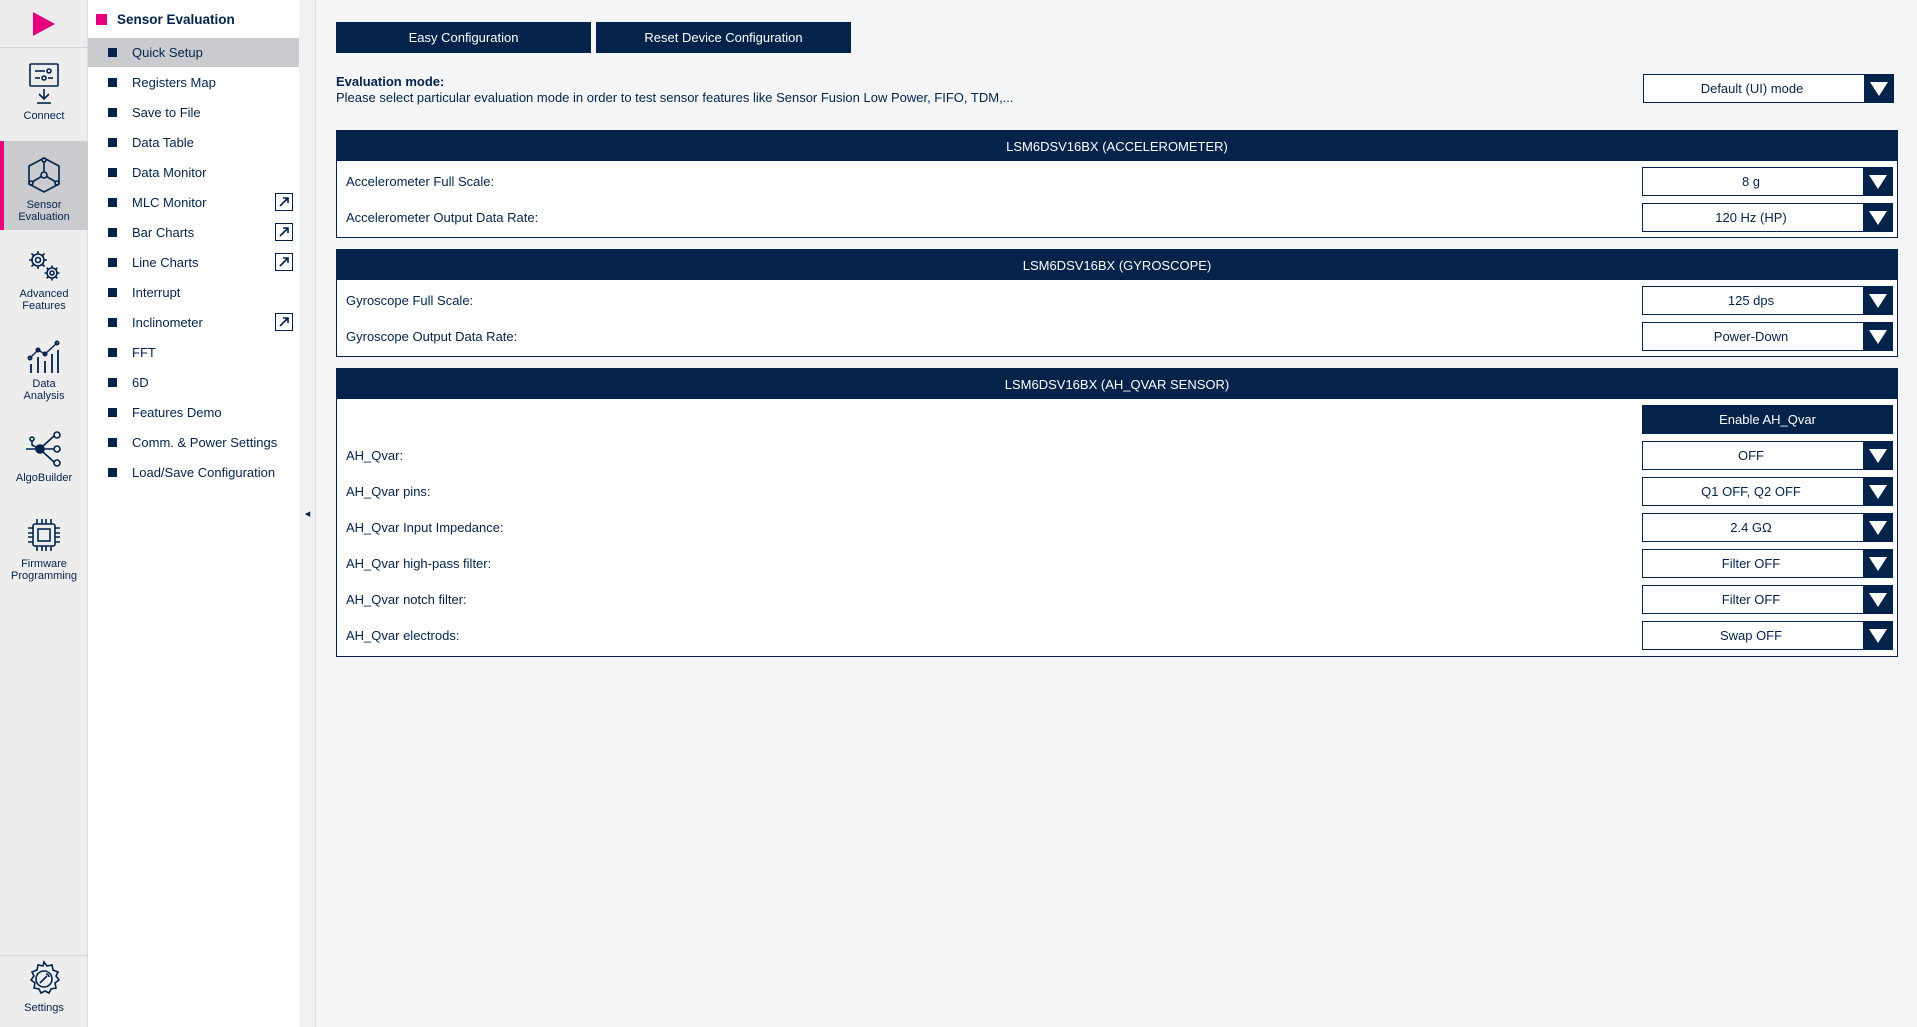 This screenshot has width=1917, height=1027. Describe the element at coordinates (1767, 455) in the screenshot. I see `ah-qvar-select: OFF` at that location.